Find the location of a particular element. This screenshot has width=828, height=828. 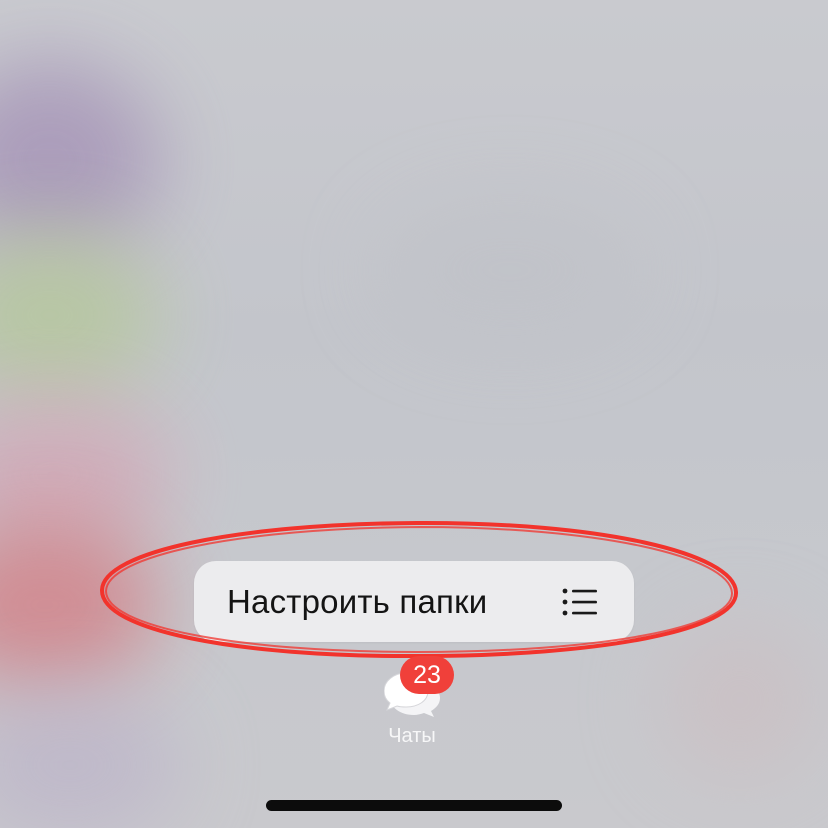

background-blur-red is located at coordinates (80, 605).